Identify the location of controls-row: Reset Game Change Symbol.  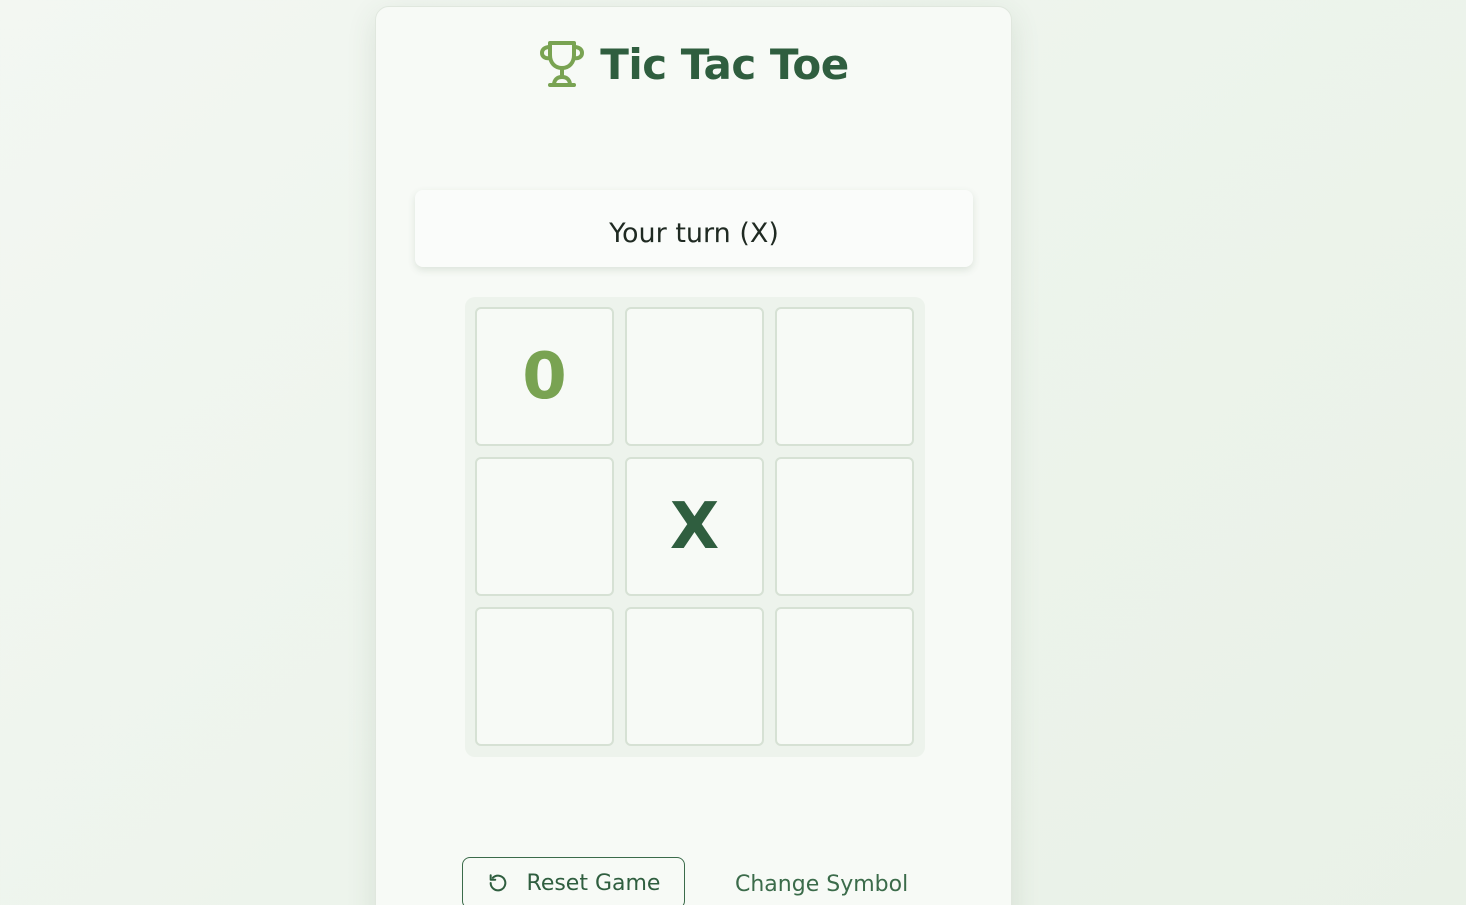
(685, 881).